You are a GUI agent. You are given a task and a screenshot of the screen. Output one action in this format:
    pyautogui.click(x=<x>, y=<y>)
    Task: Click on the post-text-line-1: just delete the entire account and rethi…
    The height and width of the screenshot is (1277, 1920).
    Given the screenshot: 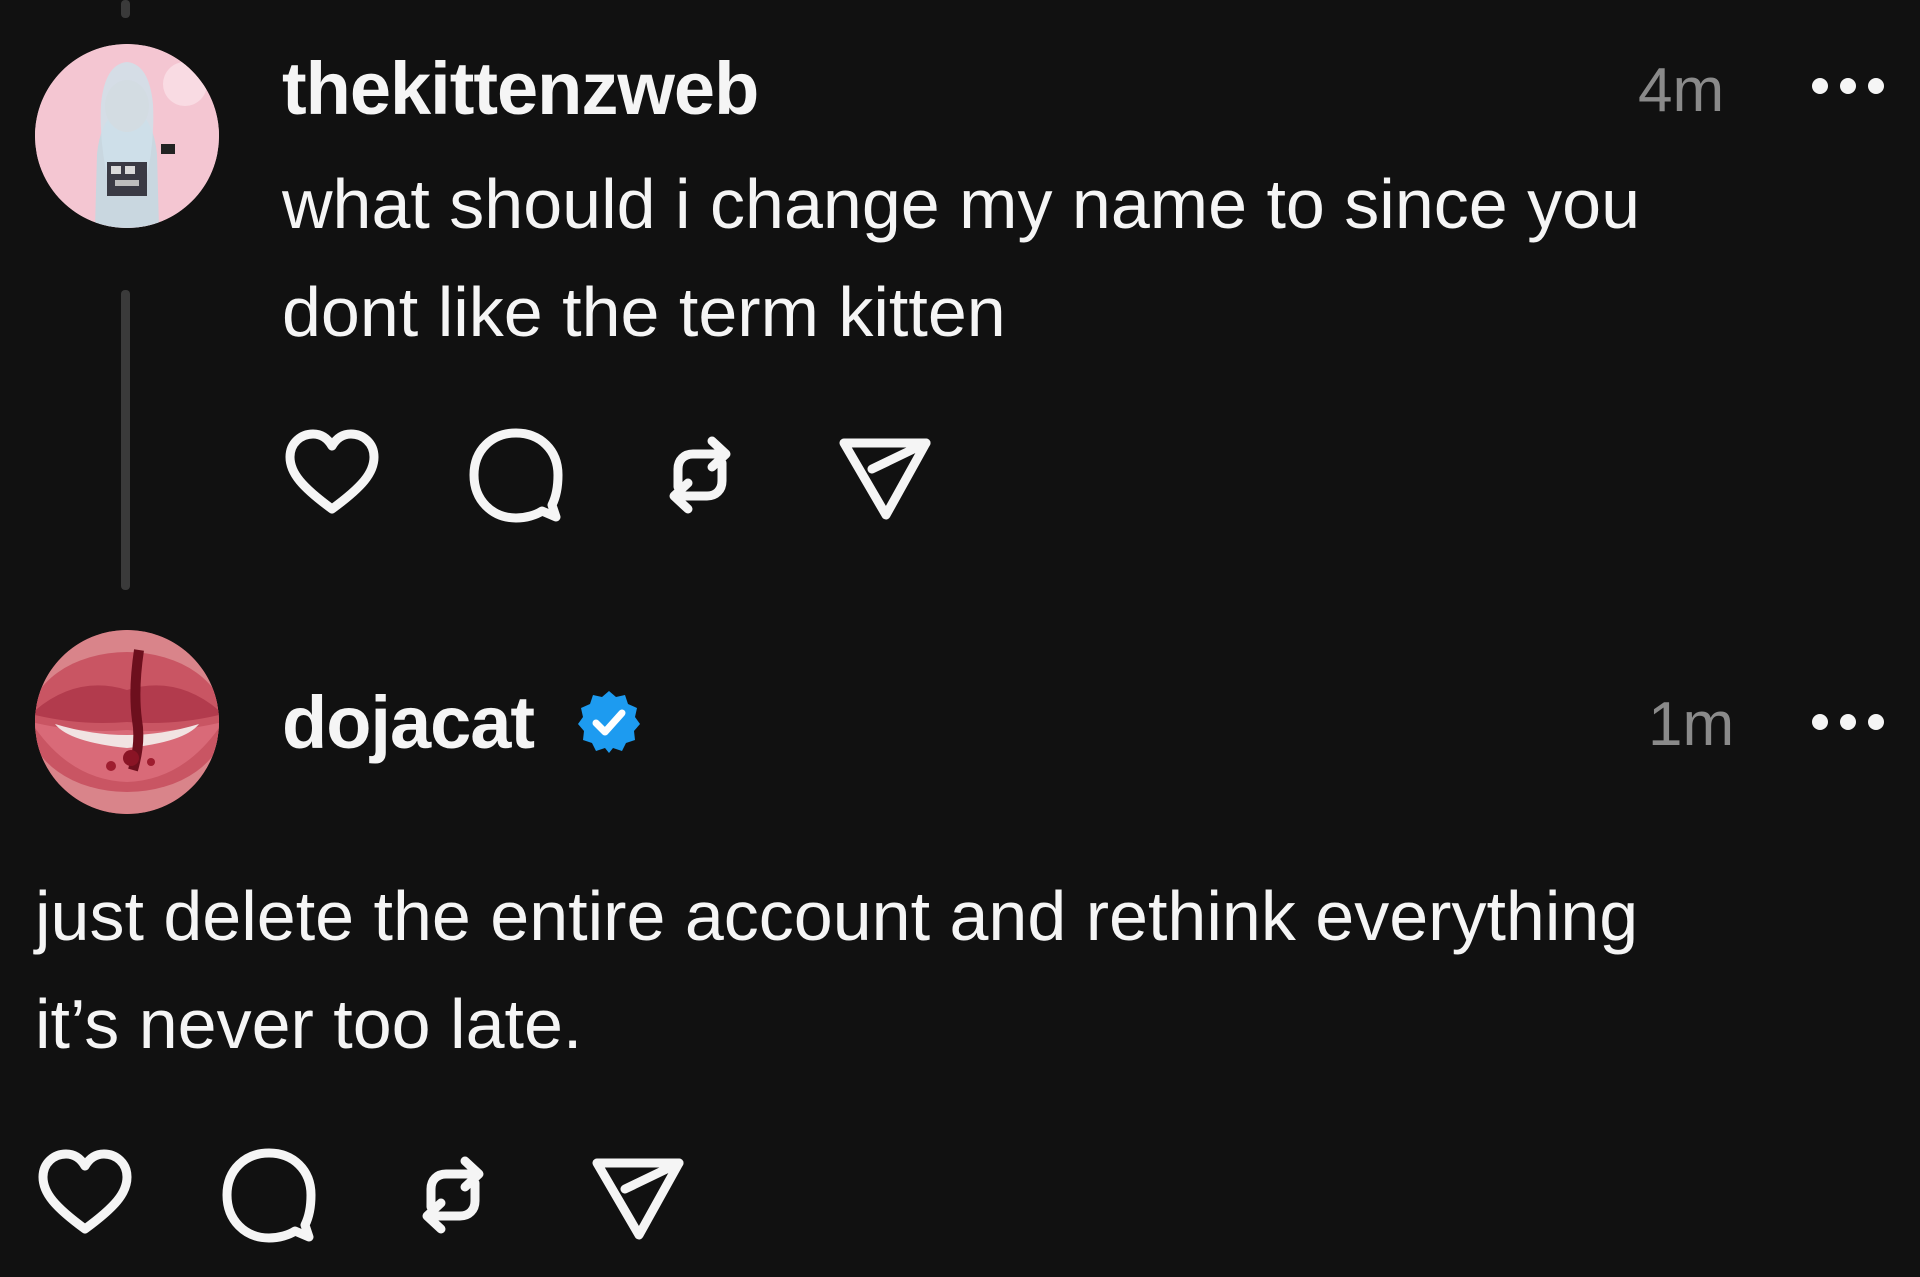 What is the action you would take?
    pyautogui.click(x=837, y=916)
    